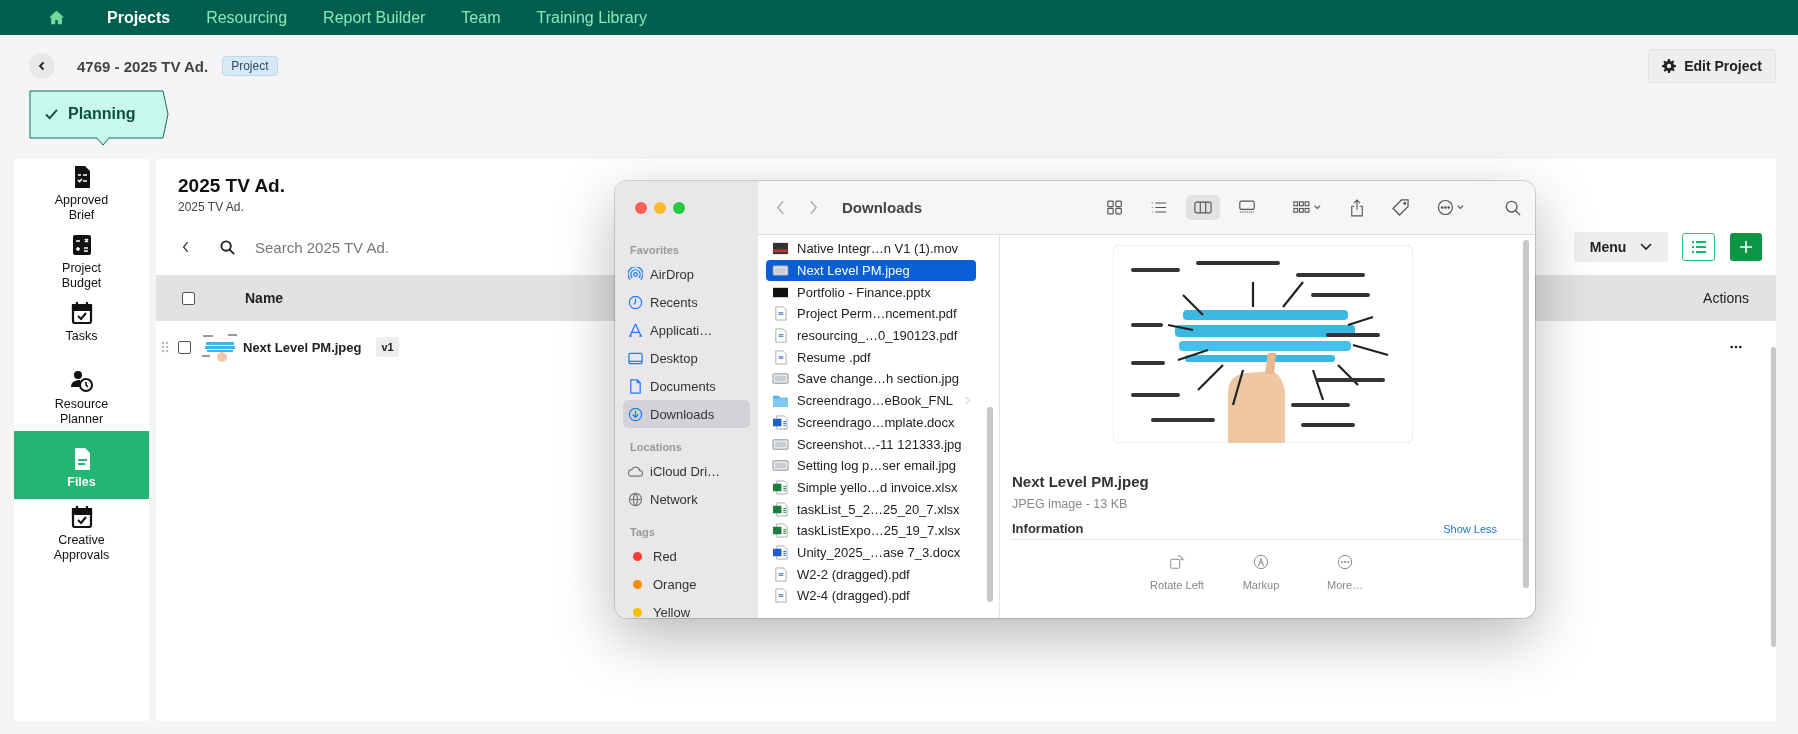  I want to click on gear-icon, so click(1669, 66).